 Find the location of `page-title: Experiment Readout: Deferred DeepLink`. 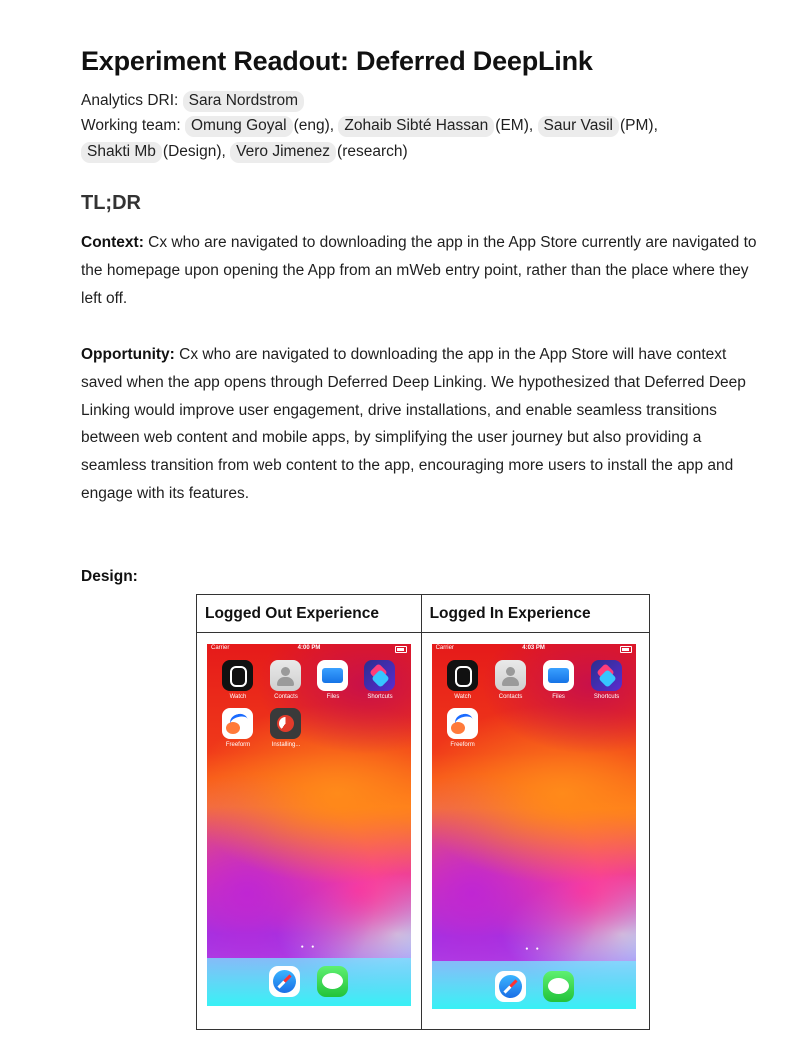

page-title: Experiment Readout: Deferred DeepLink is located at coordinates (337, 61).